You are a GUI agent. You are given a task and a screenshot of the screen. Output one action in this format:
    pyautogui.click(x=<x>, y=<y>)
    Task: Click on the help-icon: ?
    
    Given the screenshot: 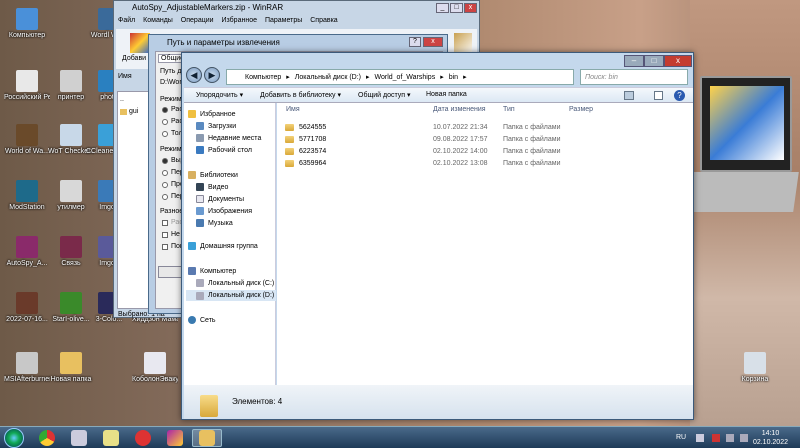 What is the action you would take?
    pyautogui.click(x=679, y=95)
    